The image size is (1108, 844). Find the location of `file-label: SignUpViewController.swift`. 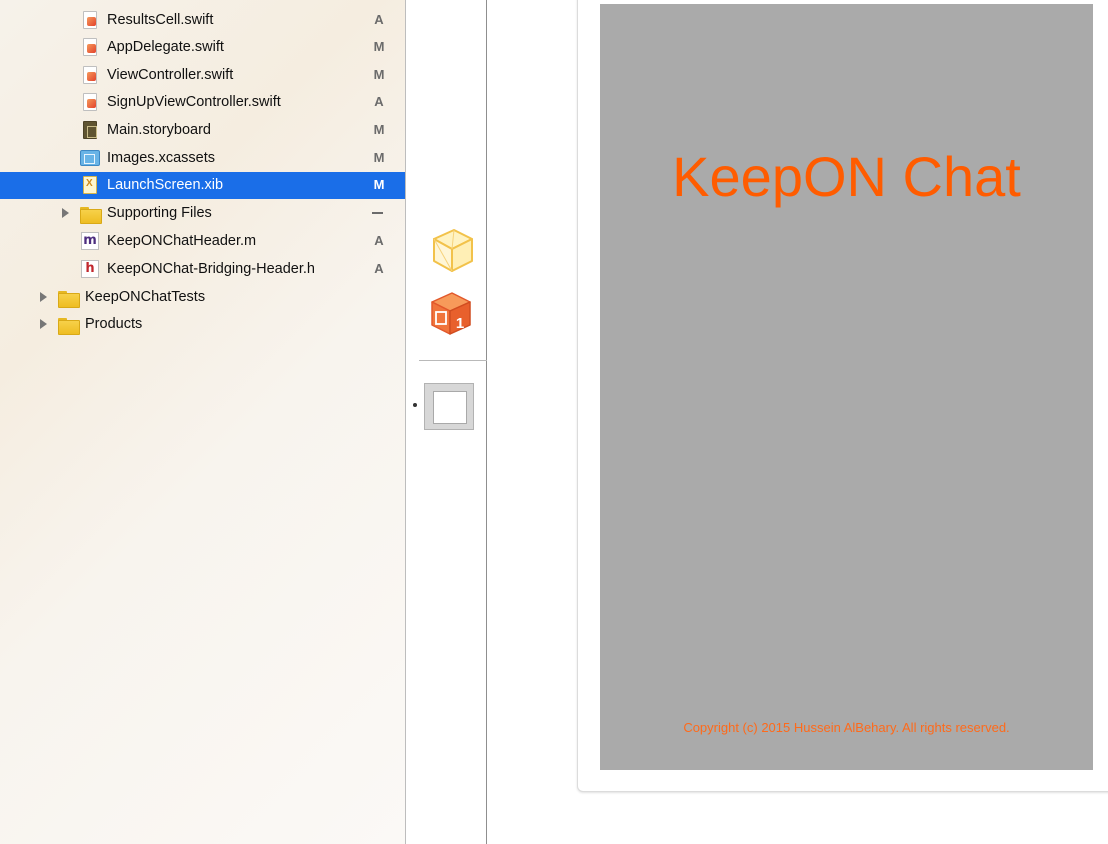

file-label: SignUpViewController.swift is located at coordinates (194, 102).